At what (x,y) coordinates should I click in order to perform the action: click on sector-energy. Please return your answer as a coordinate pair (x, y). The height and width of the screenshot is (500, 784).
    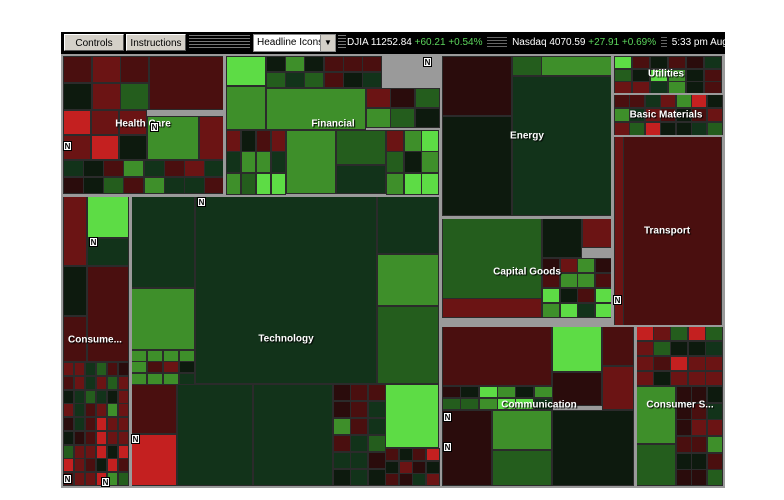
    Looking at the image, I should click on (526, 136).